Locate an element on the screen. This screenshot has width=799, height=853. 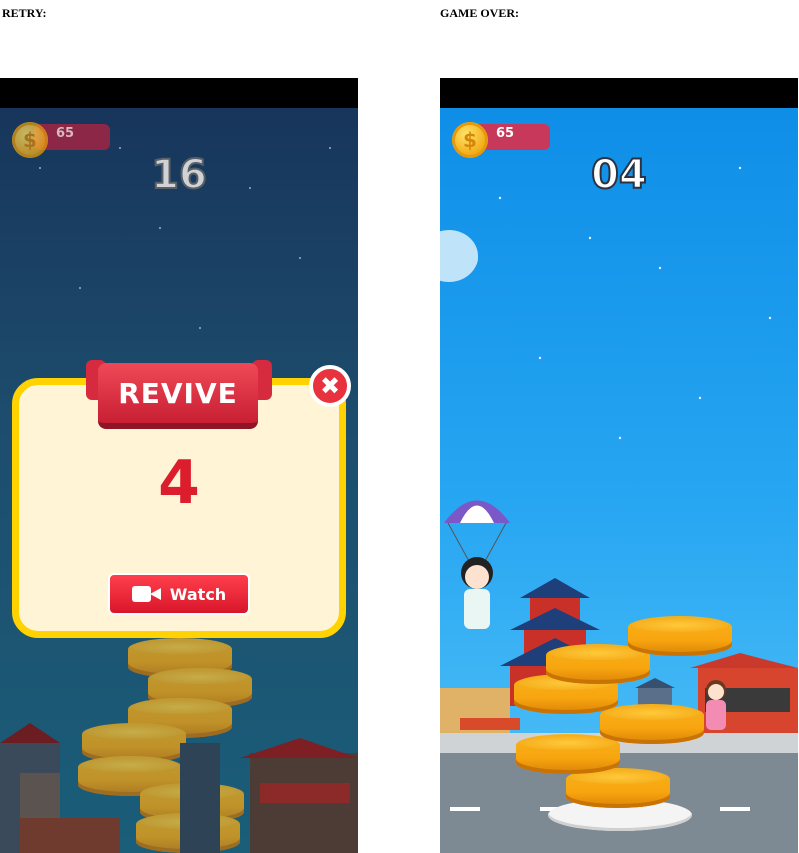
video-camera-icon is located at coordinates (146, 594).